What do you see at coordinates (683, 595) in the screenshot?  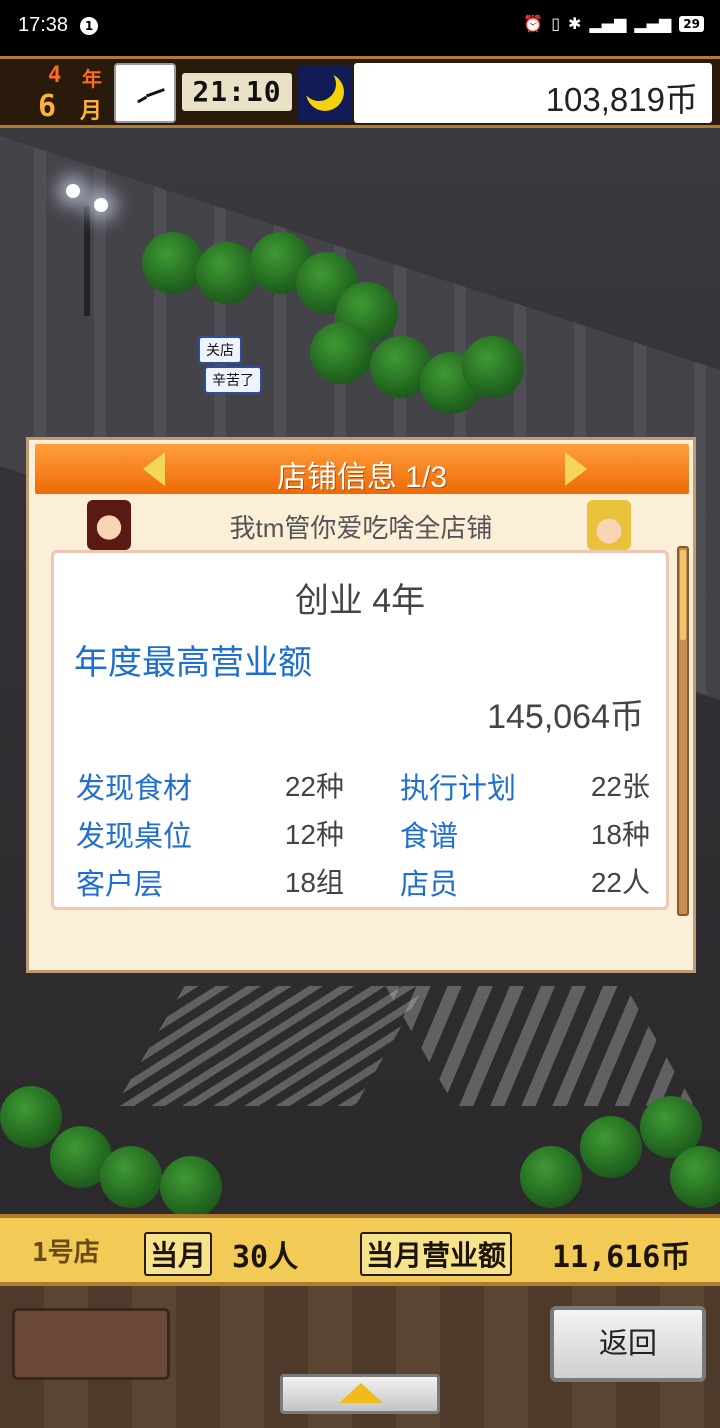 I see `scrollbar-thumb` at bounding box center [683, 595].